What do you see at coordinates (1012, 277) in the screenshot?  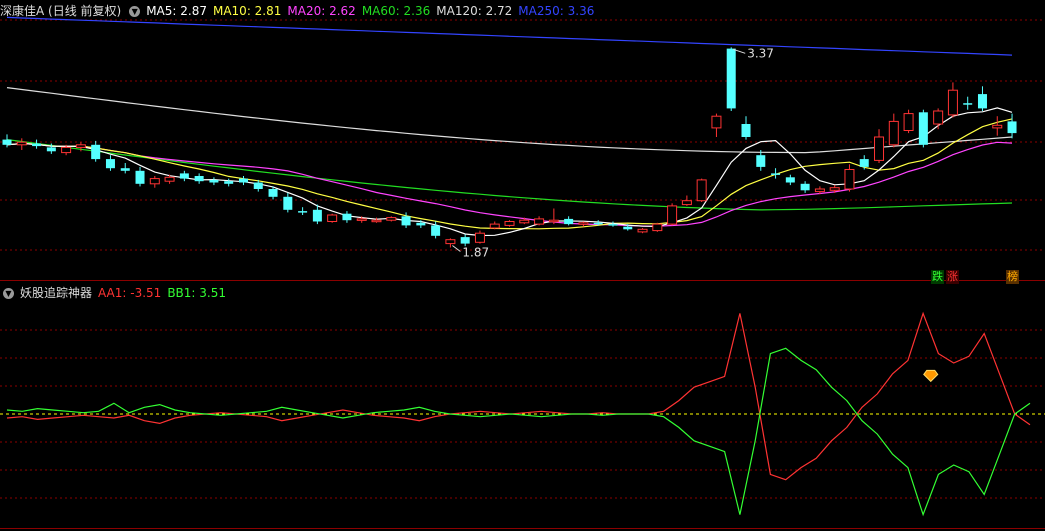 I see `rank-tag: 榜` at bounding box center [1012, 277].